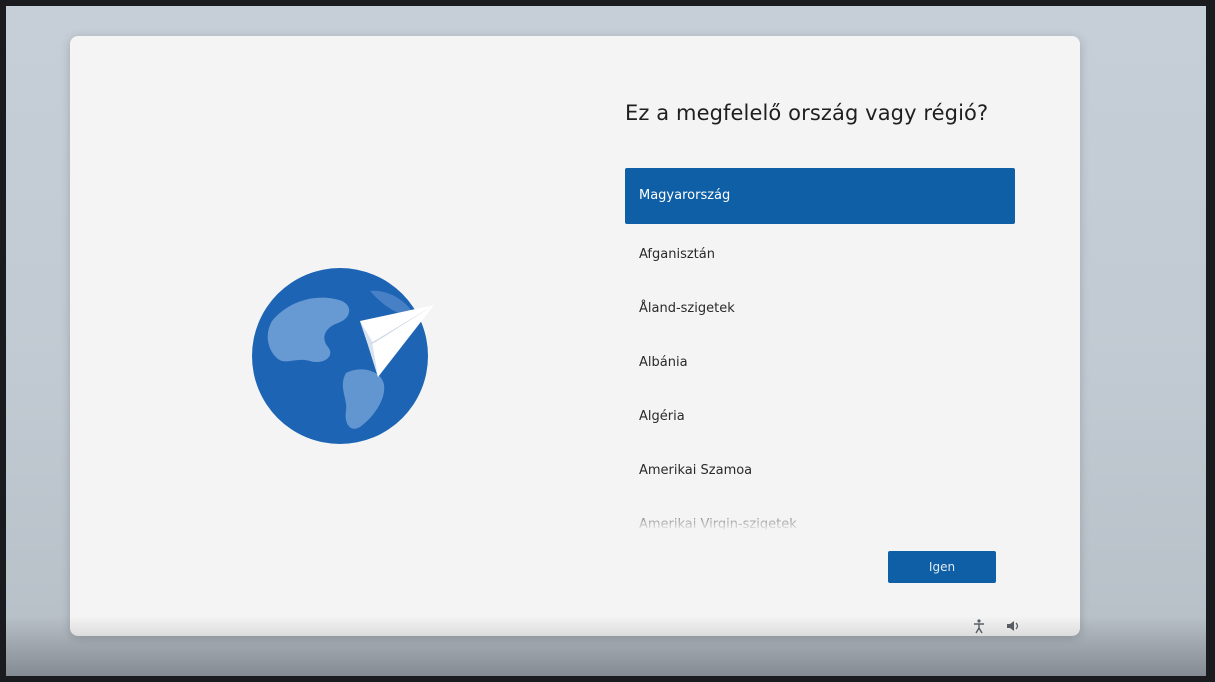  What do you see at coordinates (942, 567) in the screenshot?
I see `yes-button: Igen` at bounding box center [942, 567].